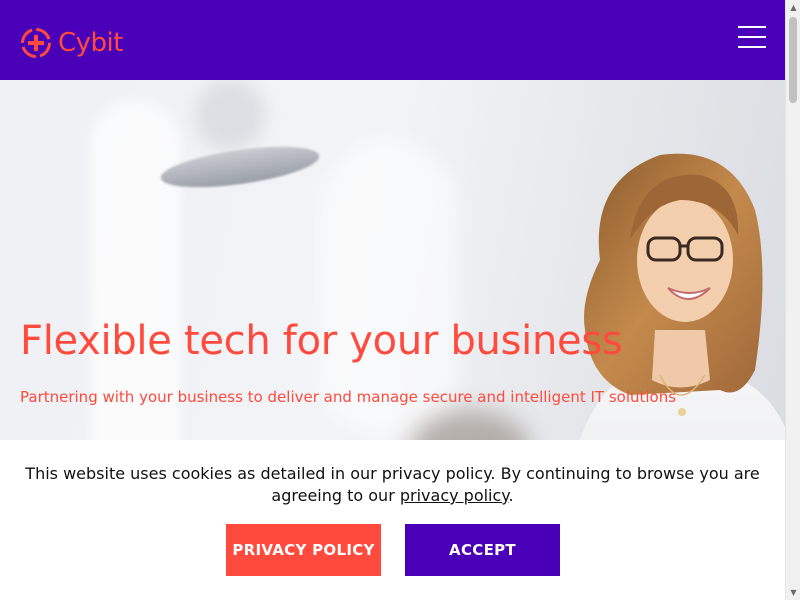 Image resolution: width=800 pixels, height=600 pixels. Describe the element at coordinates (793, 60) in the screenshot. I see `scrollbar-thumb` at that location.